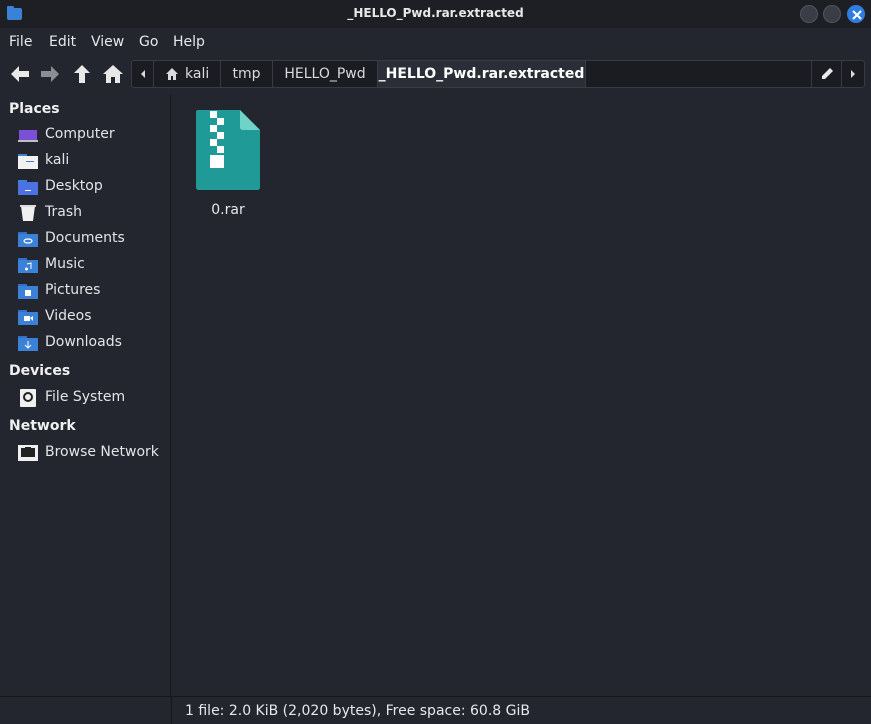 The width and height of the screenshot is (871, 724). I want to click on title-bar: _HELLO_Pwd.rar.extracted, so click(435, 14).